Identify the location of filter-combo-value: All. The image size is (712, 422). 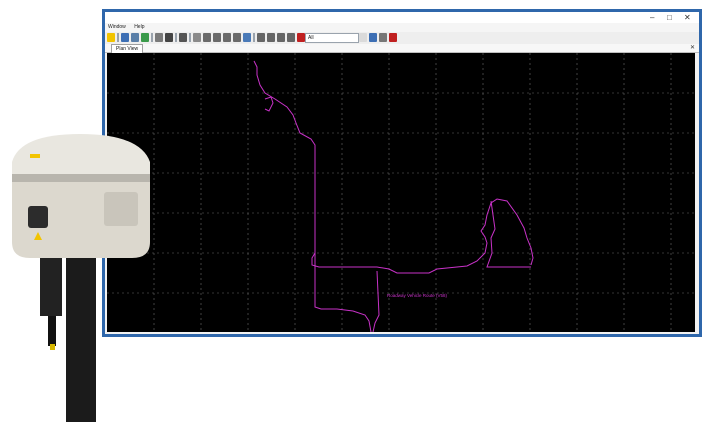
(311, 38).